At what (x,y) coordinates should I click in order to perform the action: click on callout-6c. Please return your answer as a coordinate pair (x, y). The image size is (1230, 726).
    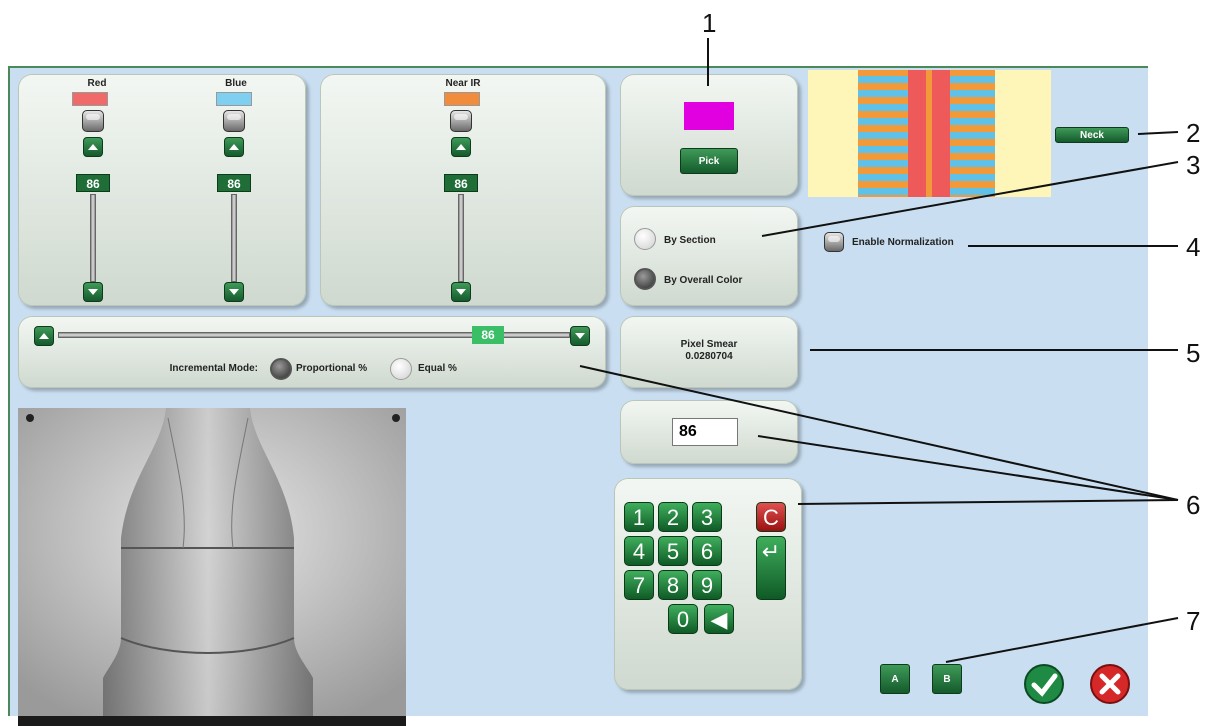
    Looking at the image, I should click on (988, 502).